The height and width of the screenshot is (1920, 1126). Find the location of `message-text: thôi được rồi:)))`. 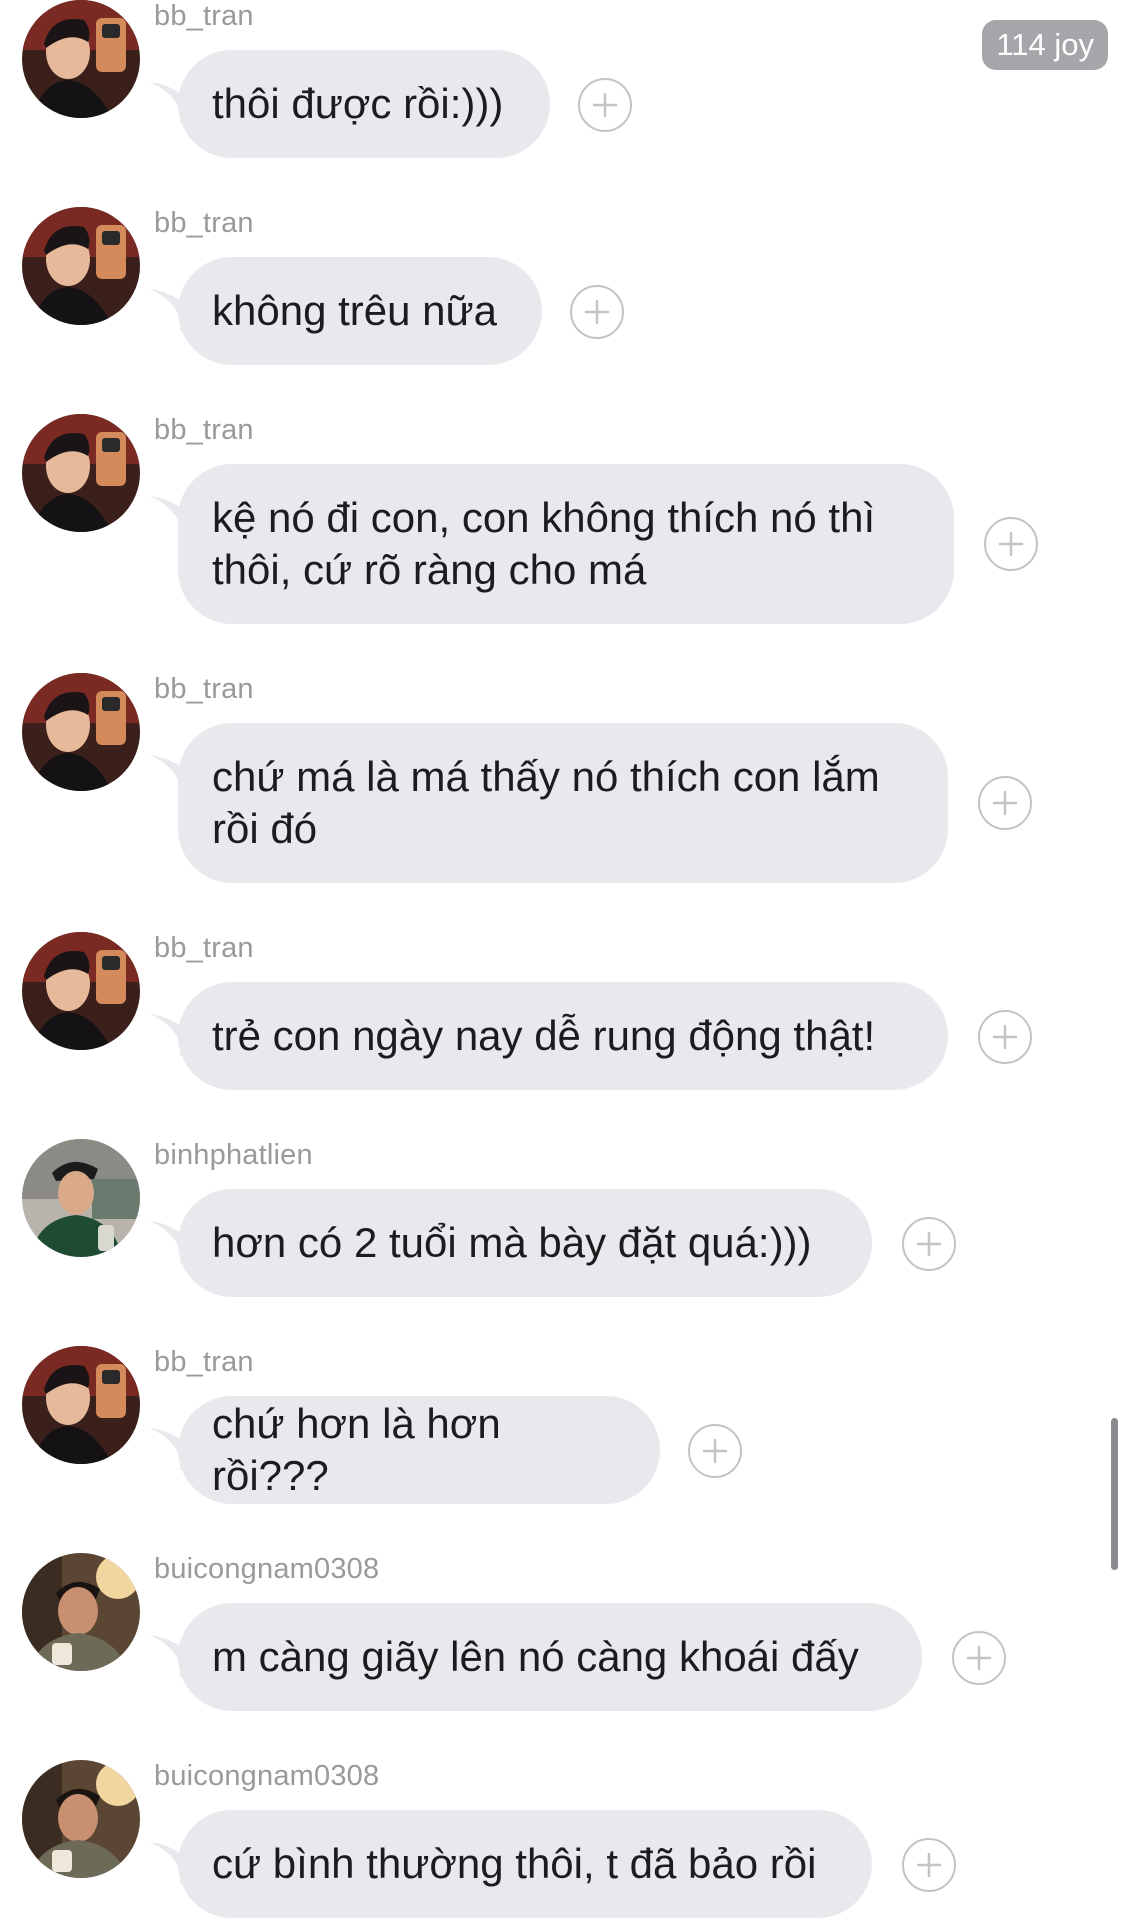

message-text: thôi được rồi:))) is located at coordinates (358, 103).